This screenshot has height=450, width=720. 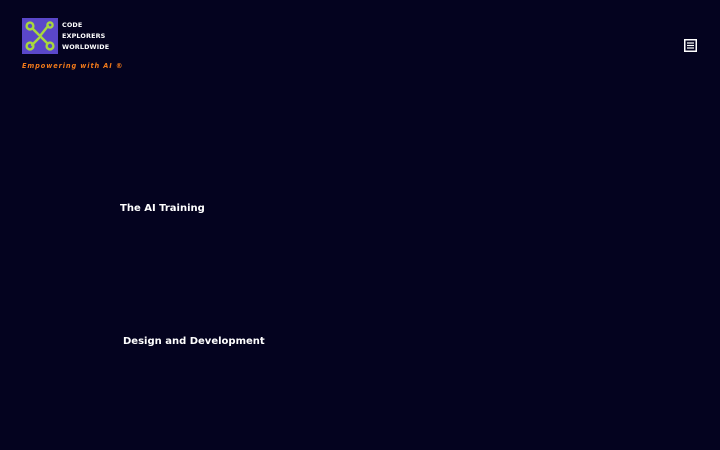 I want to click on logo-svg, so click(x=40, y=36).